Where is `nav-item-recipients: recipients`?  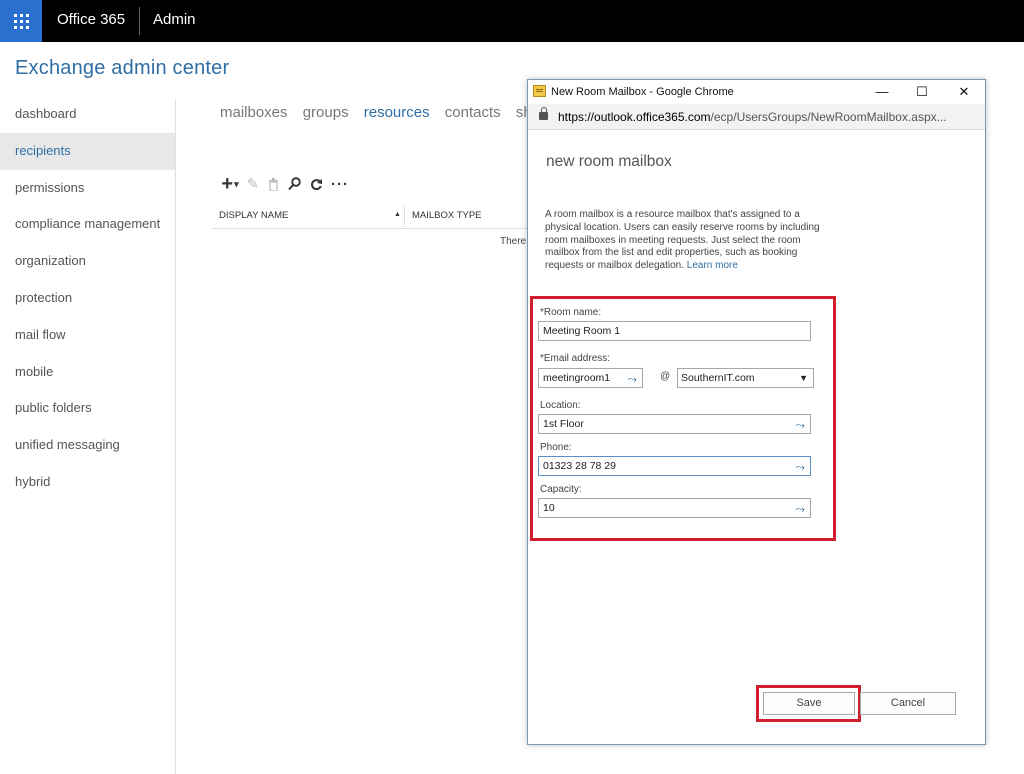
nav-item-recipients: recipients is located at coordinates (88, 151).